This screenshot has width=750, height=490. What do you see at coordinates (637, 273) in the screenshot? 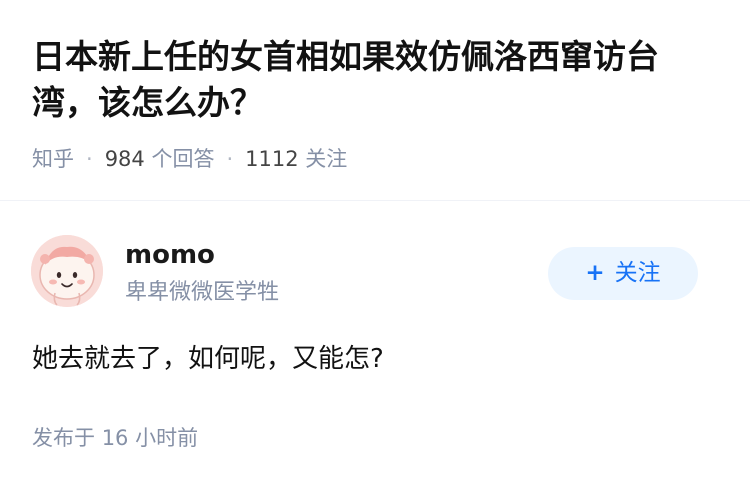
I see `follow-button-label: 关注` at bounding box center [637, 273].